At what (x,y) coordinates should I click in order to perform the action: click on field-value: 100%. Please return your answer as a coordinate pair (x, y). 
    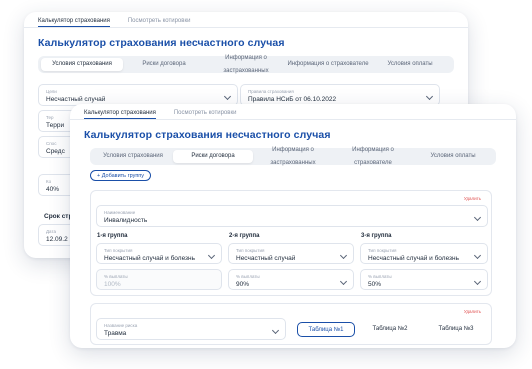
    Looking at the image, I should click on (112, 284).